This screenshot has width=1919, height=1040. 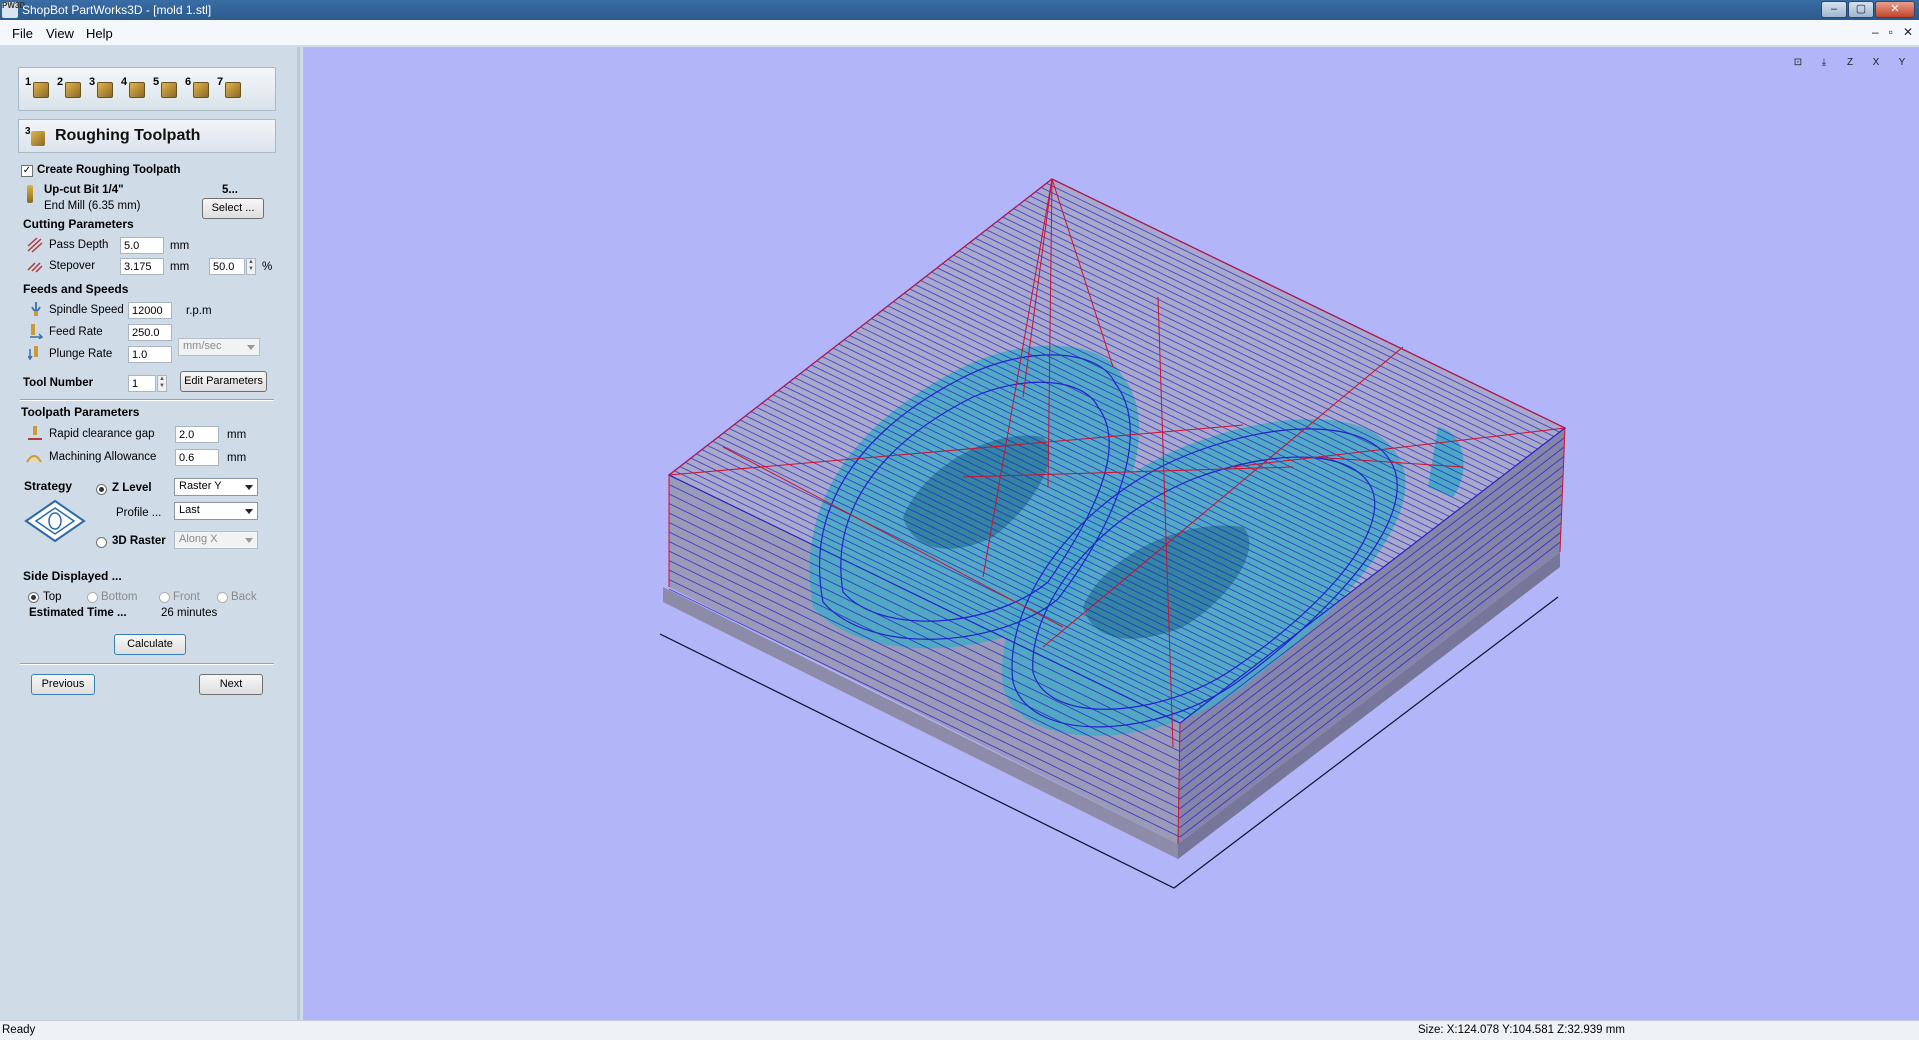 What do you see at coordinates (142, 383) in the screenshot?
I see `tool-number-input` at bounding box center [142, 383].